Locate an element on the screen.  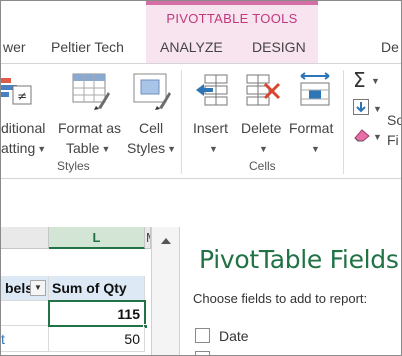
sort-filter-label-1: So is located at coordinates (394, 120).